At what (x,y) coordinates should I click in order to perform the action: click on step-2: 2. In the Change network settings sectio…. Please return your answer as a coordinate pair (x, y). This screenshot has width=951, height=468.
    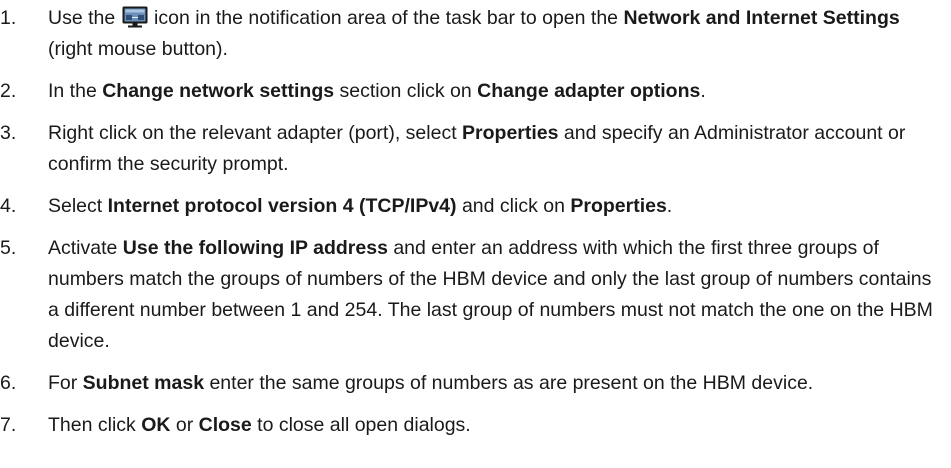
    Looking at the image, I should click on (475, 91).